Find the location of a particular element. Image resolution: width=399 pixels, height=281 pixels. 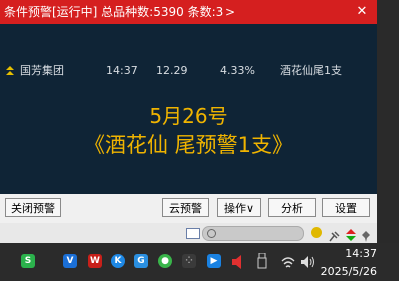

close-alert-button: 关闭预警 is located at coordinates (33, 207).